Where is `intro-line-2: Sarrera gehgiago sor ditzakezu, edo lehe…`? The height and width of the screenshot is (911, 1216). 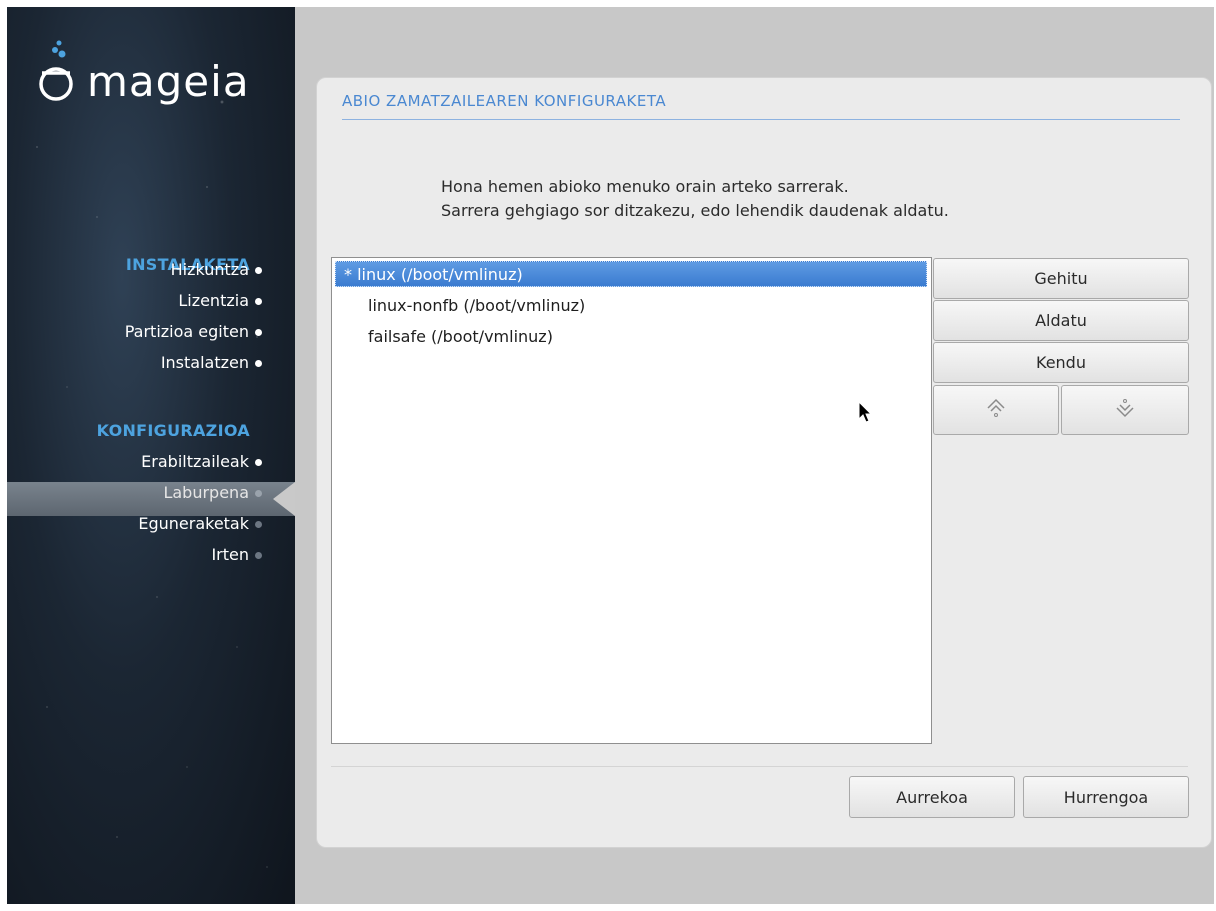 intro-line-2: Sarrera gehgiago sor ditzakezu, edo lehe… is located at coordinates (695, 210).